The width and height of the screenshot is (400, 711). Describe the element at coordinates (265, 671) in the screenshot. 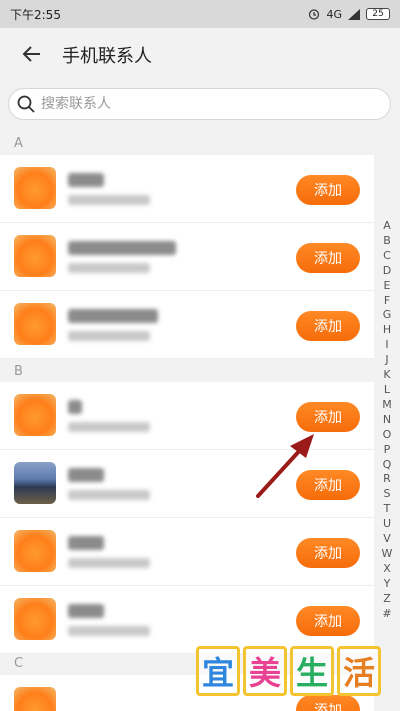

I see `watermark-char: 美` at that location.